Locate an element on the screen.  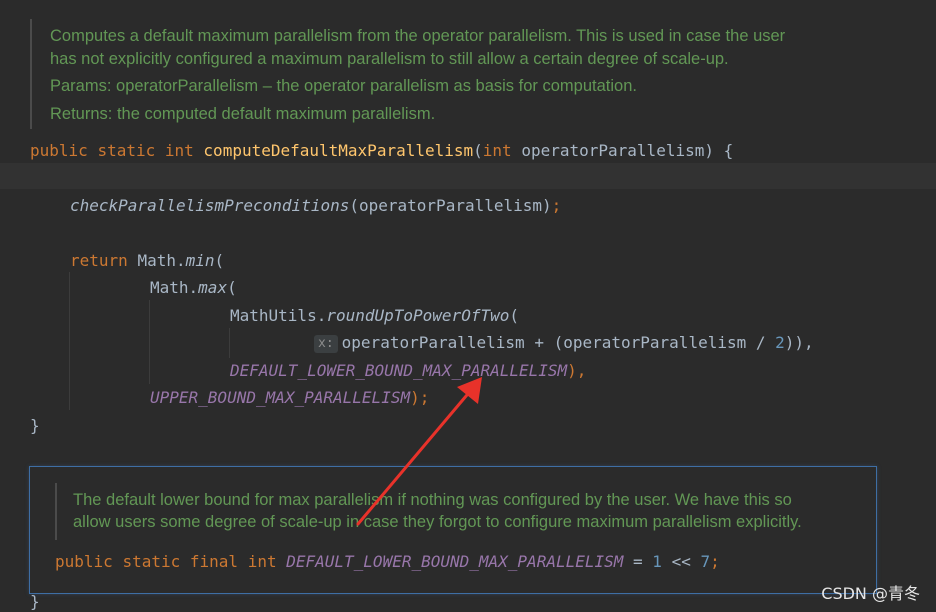
signature-close: ) { is located at coordinates (719, 150).